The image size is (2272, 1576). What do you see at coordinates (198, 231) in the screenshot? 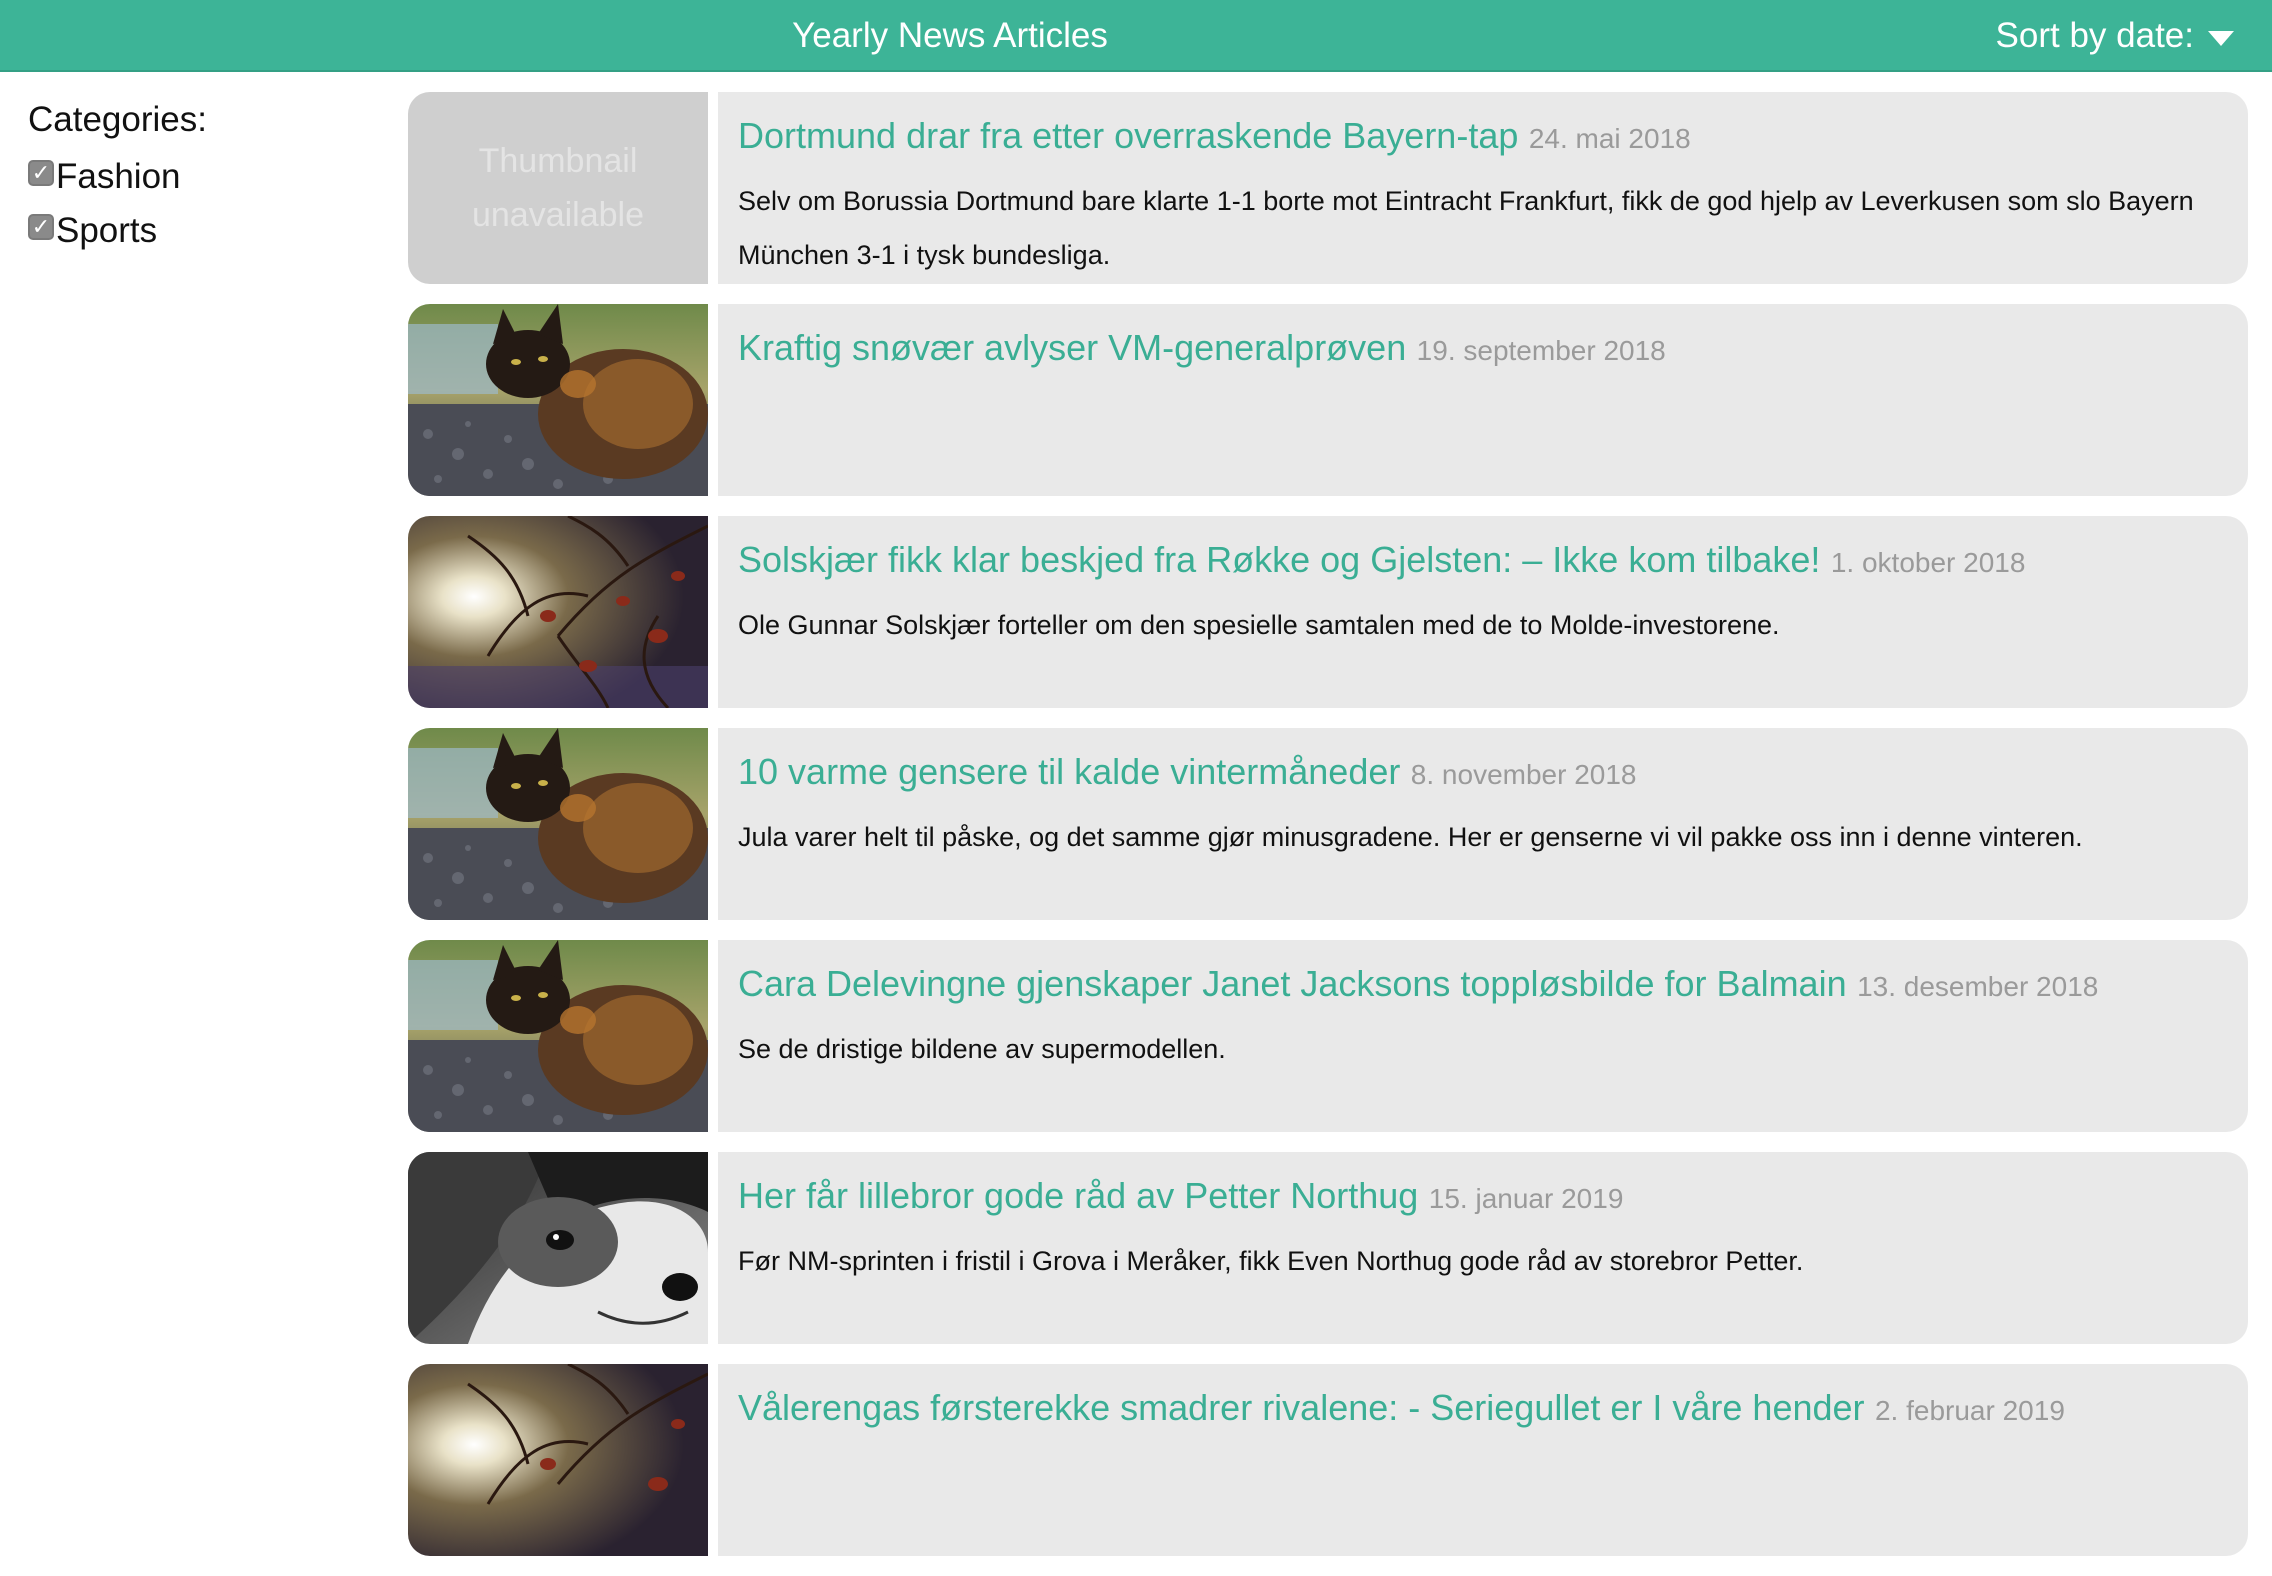
I see `category-sports: ✓ Sports` at bounding box center [198, 231].